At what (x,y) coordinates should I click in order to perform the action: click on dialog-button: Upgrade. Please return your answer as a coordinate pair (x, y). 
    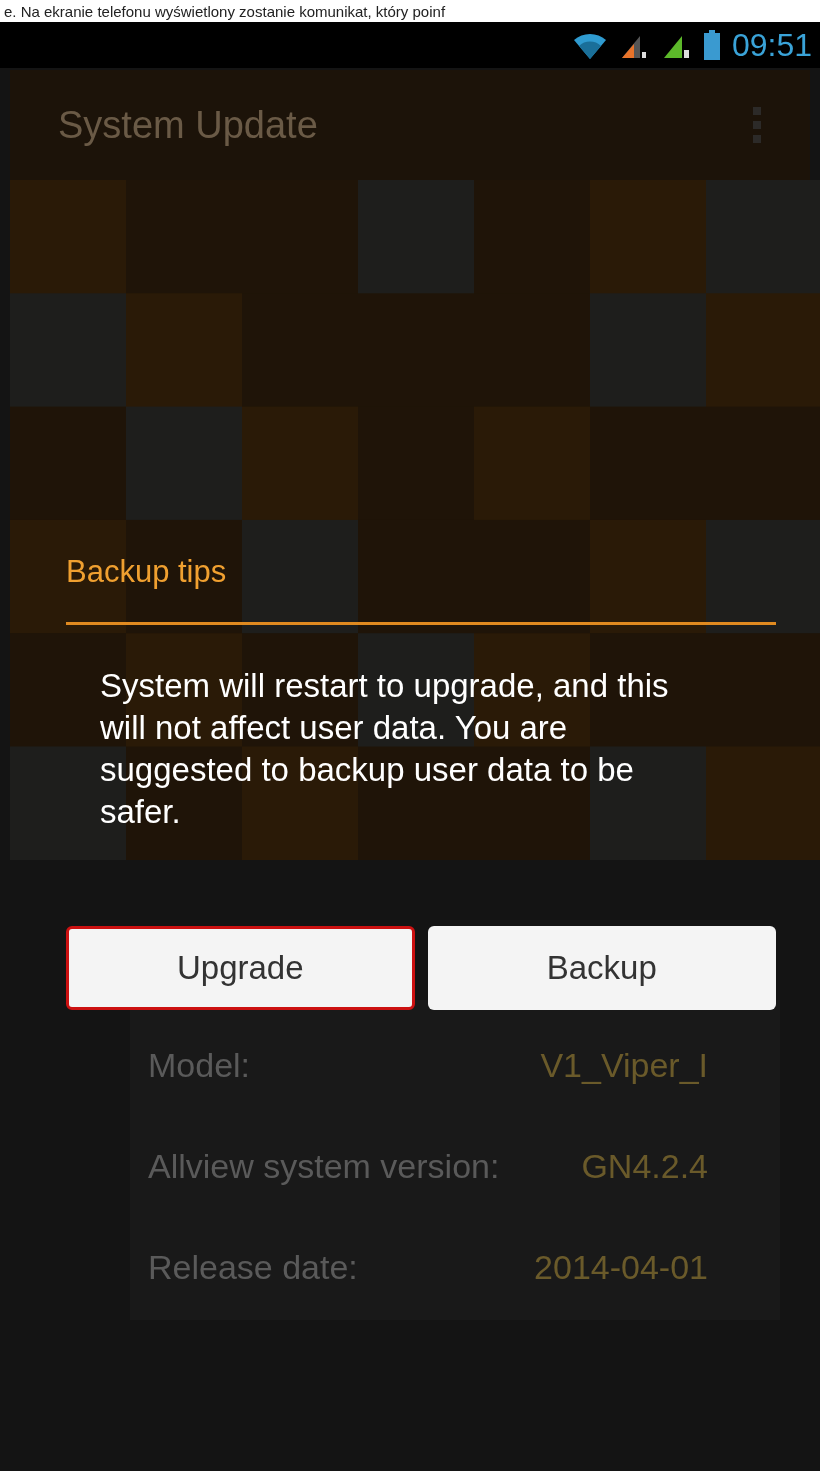
    Looking at the image, I should click on (240, 968).